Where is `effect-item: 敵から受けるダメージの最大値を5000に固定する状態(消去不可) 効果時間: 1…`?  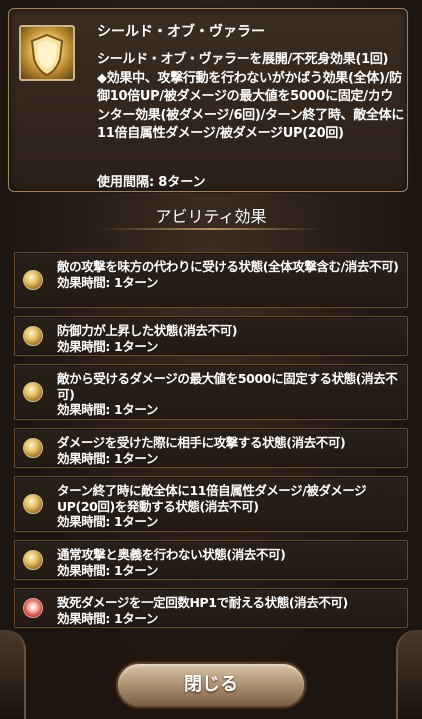 effect-item: 敵から受けるダメージの最大値を5000に固定する状態(消去不可) 効果時間: 1… is located at coordinates (211, 392).